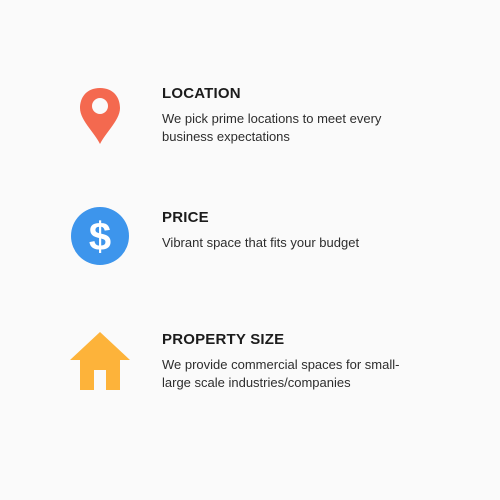 This screenshot has width=500, height=500. What do you see at coordinates (201, 93) in the screenshot?
I see `feature-title: LOCATION` at bounding box center [201, 93].